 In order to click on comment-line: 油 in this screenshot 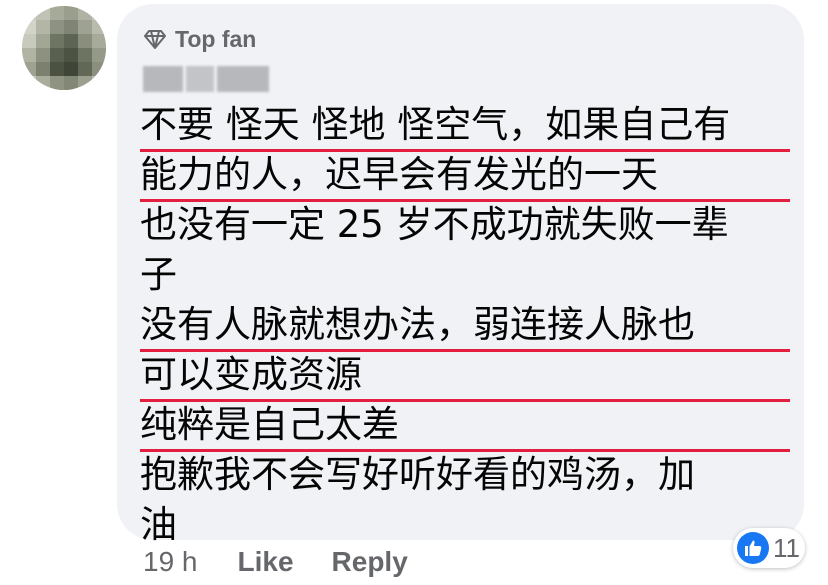, I will do `click(158, 524)`.